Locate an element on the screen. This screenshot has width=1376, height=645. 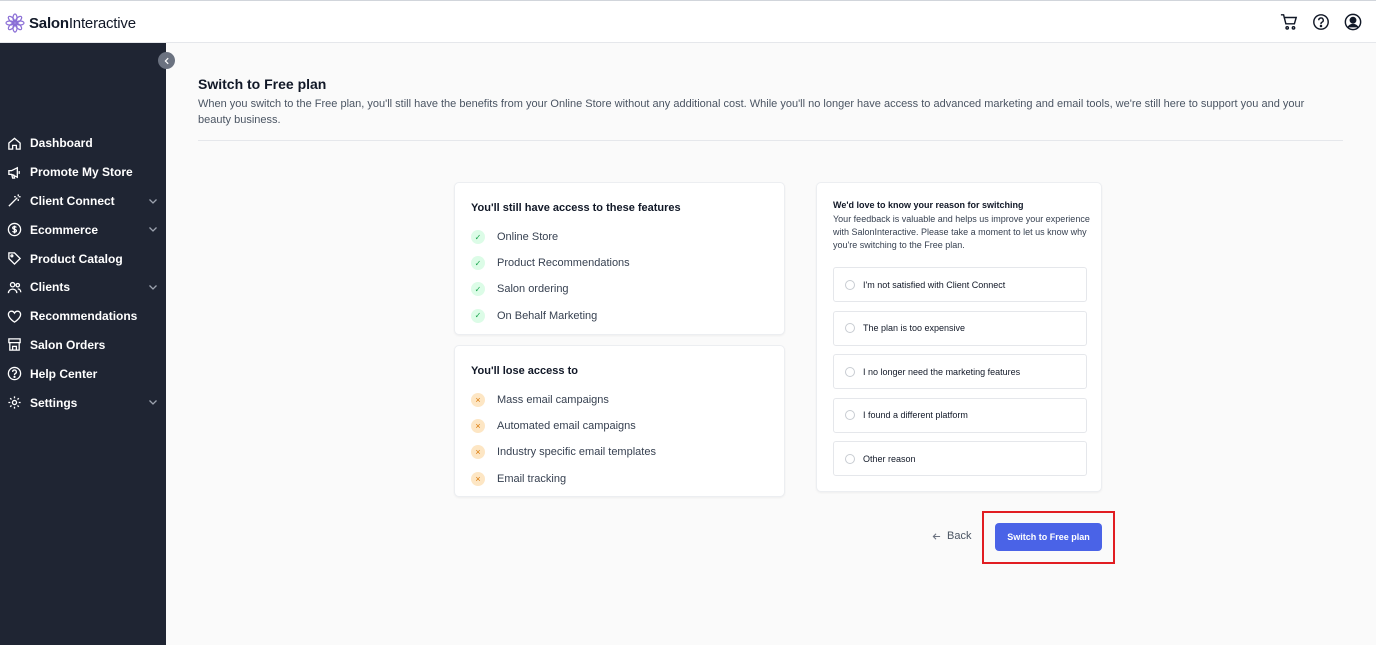
sidebar-item-client-connect: Client Connect is located at coordinates (83, 201).